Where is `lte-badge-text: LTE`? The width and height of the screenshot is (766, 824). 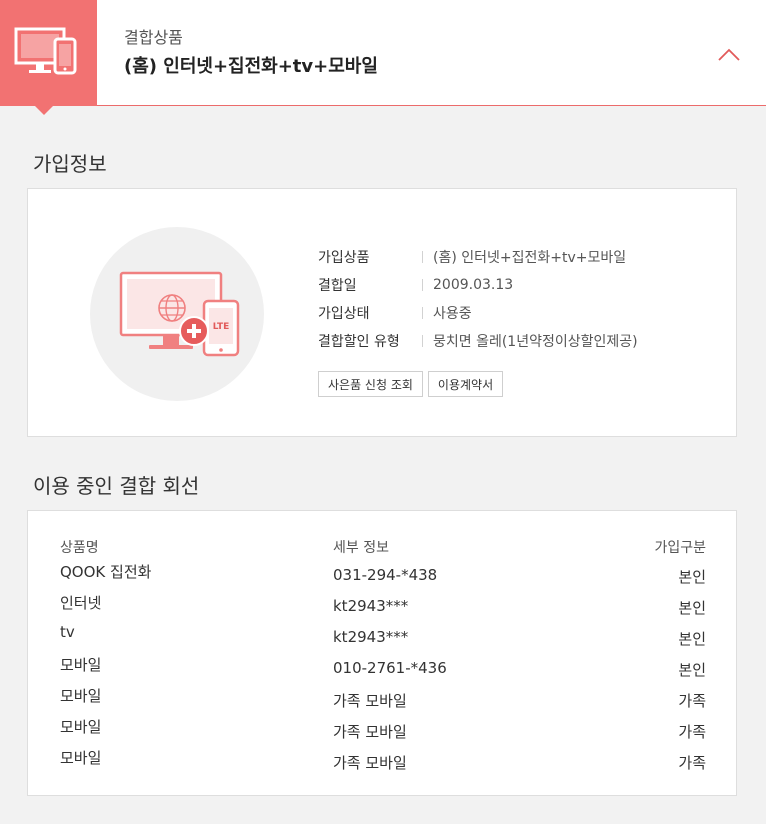
lte-badge-text: LTE is located at coordinates (221, 327).